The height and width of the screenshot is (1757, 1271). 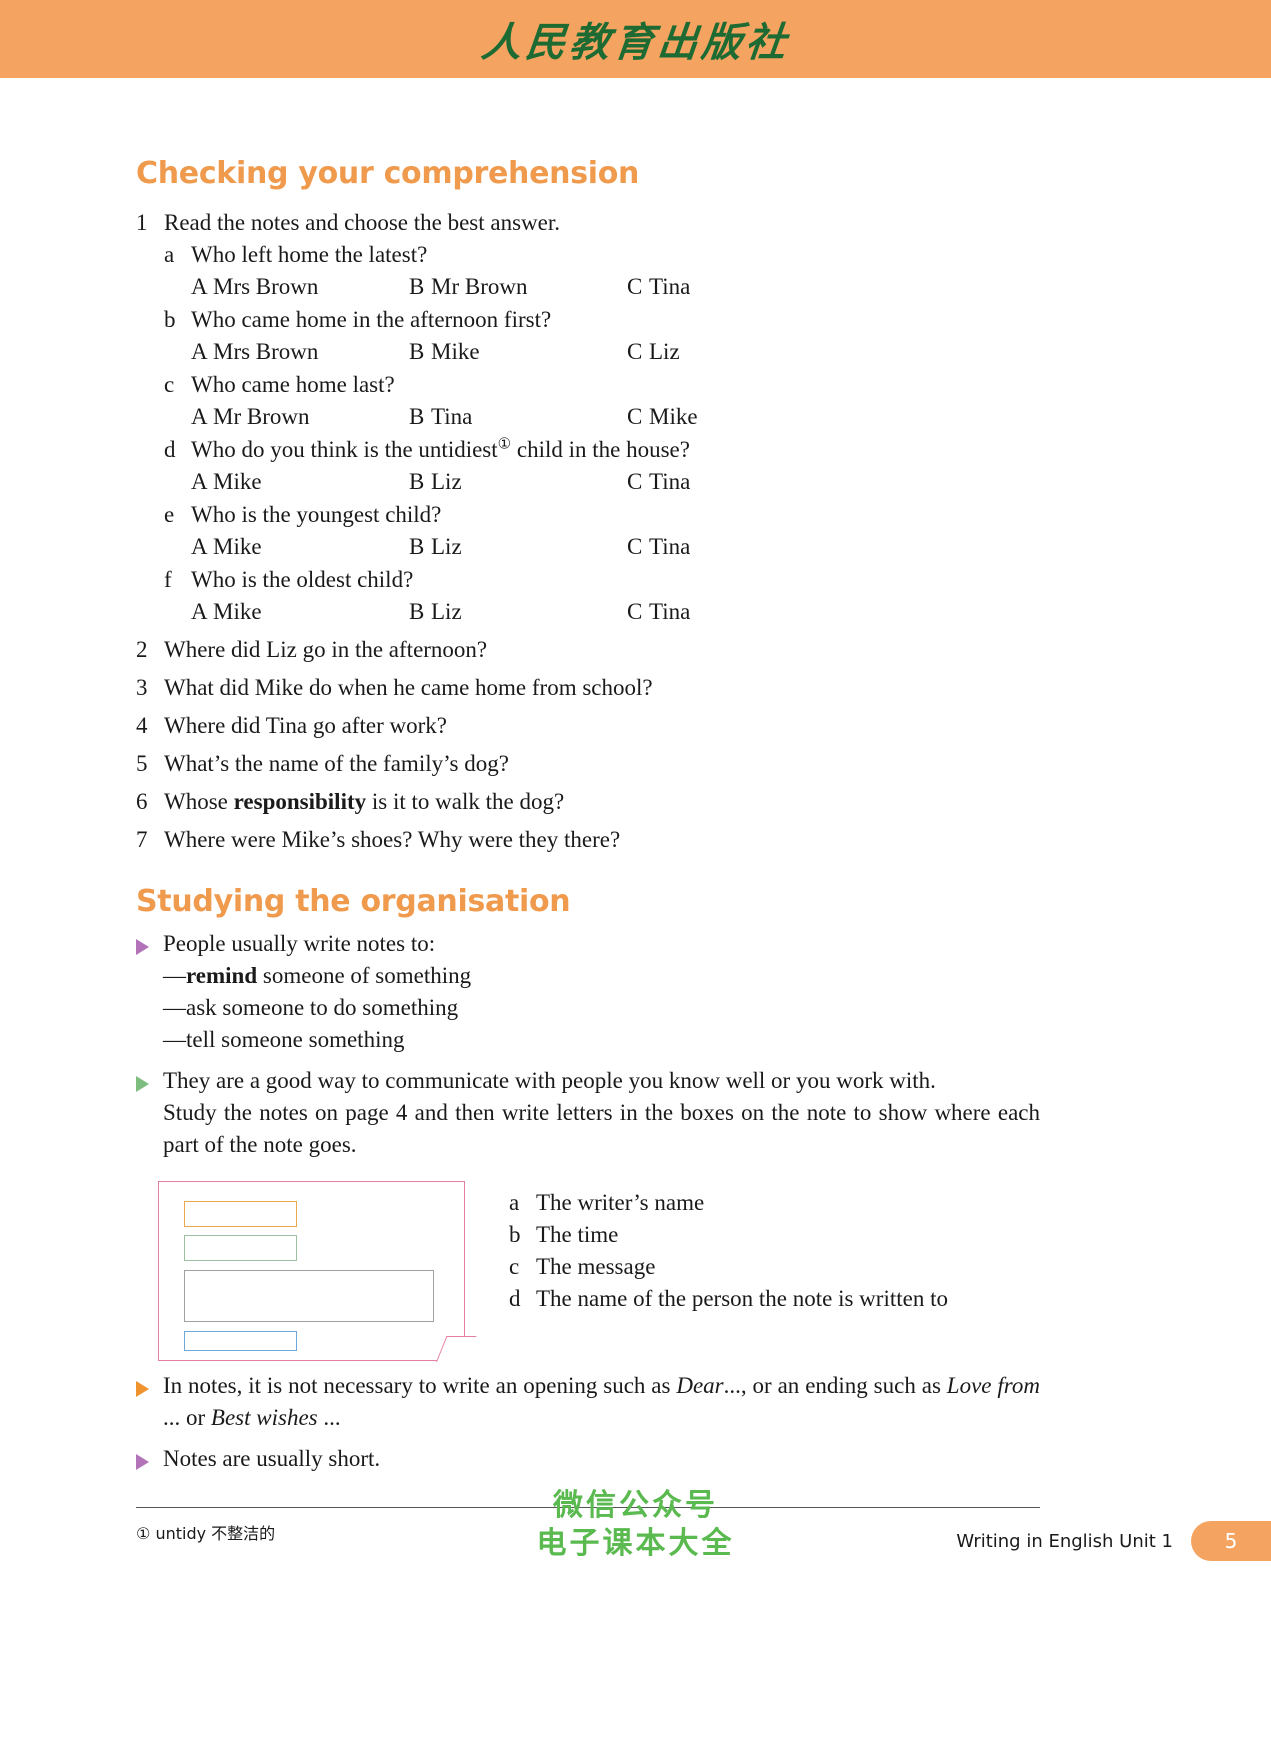 I want to click on question-number: 7, so click(x=142, y=839).